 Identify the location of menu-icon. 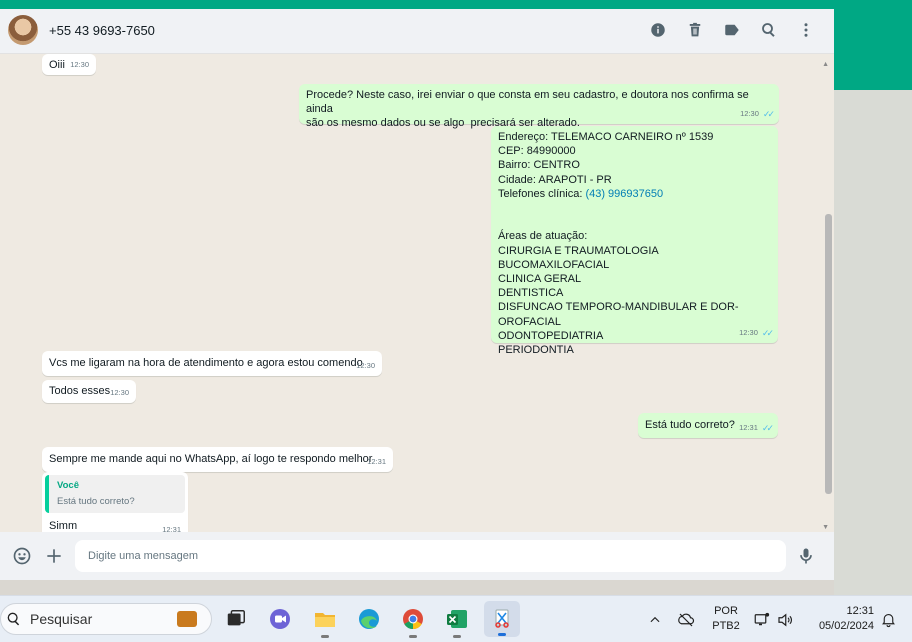
(806, 30).